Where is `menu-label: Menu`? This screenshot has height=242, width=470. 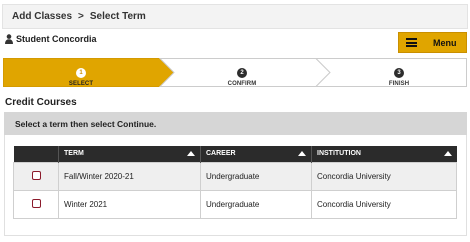 menu-label: Menu is located at coordinates (445, 42).